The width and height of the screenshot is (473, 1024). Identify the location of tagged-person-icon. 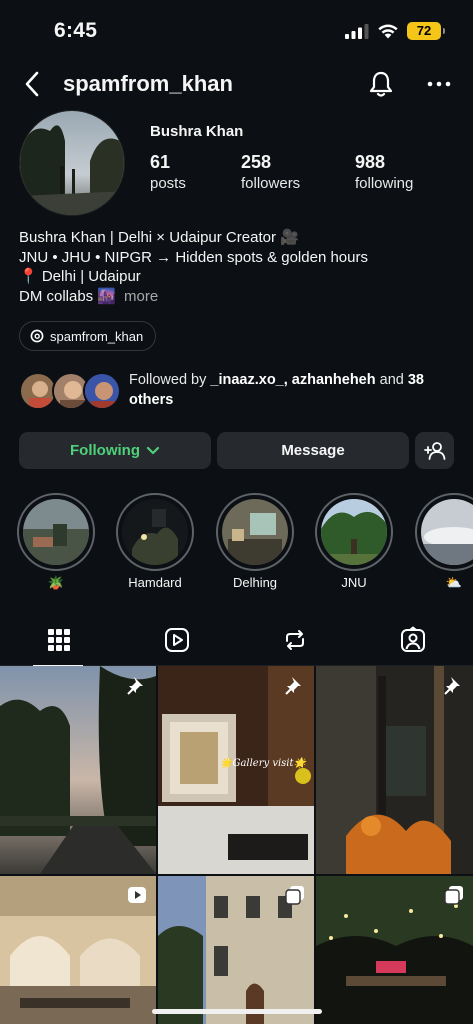
(413, 639).